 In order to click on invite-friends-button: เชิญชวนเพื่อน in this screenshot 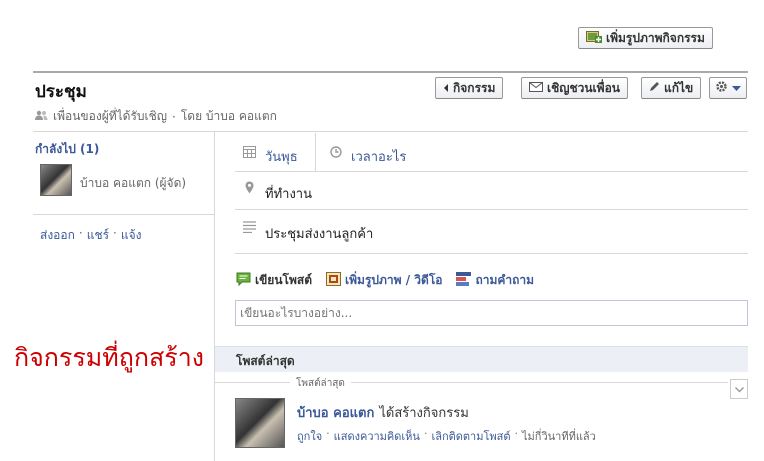, I will do `click(574, 88)`.